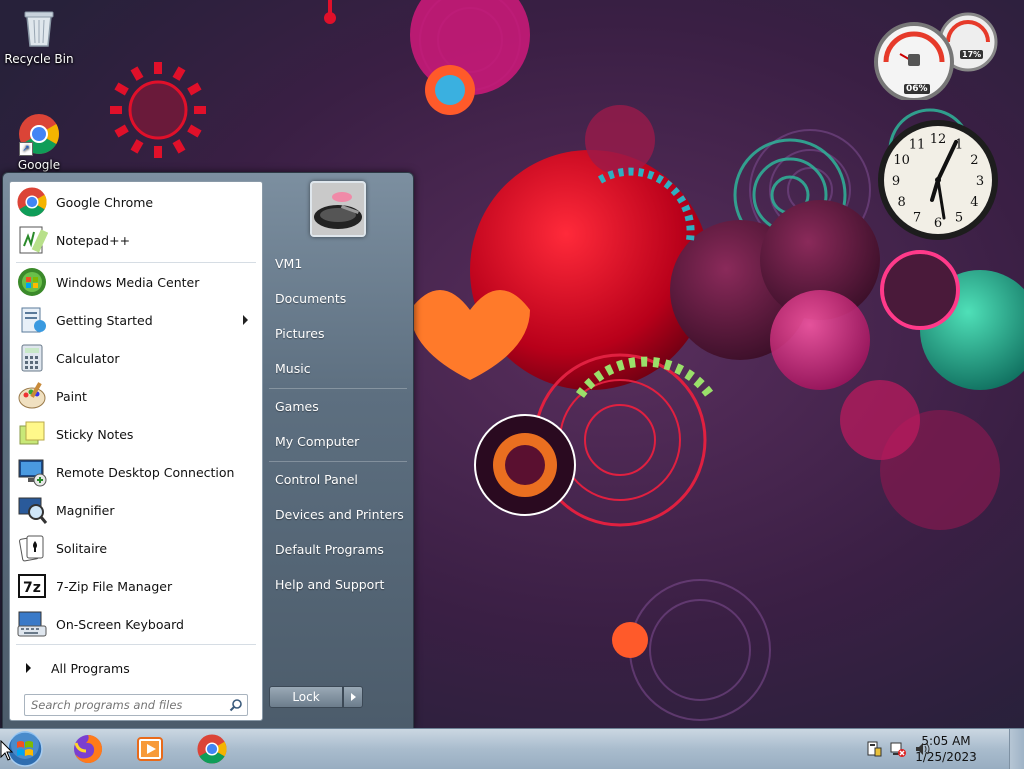  I want to click on program-remote-desktop-connection: Remote Desktop Connection, so click(136, 472).